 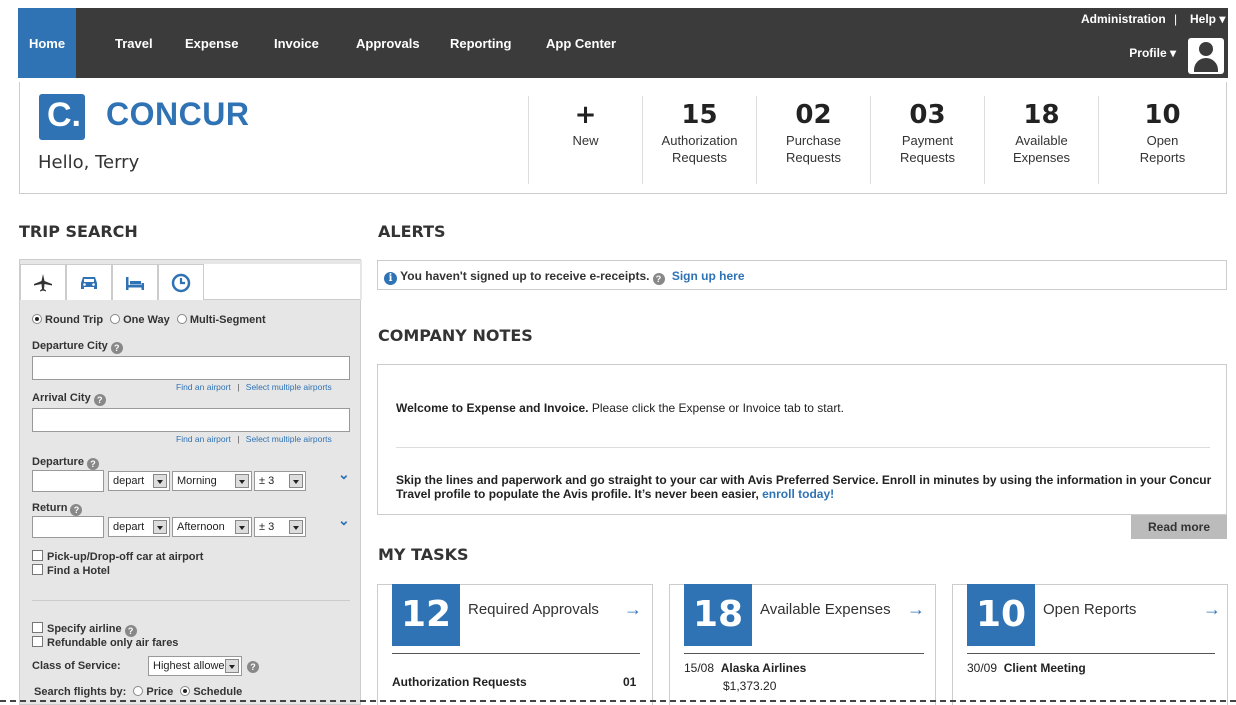 What do you see at coordinates (84, 629) in the screenshot?
I see `specify-airline-row: Specify airline?` at bounding box center [84, 629].